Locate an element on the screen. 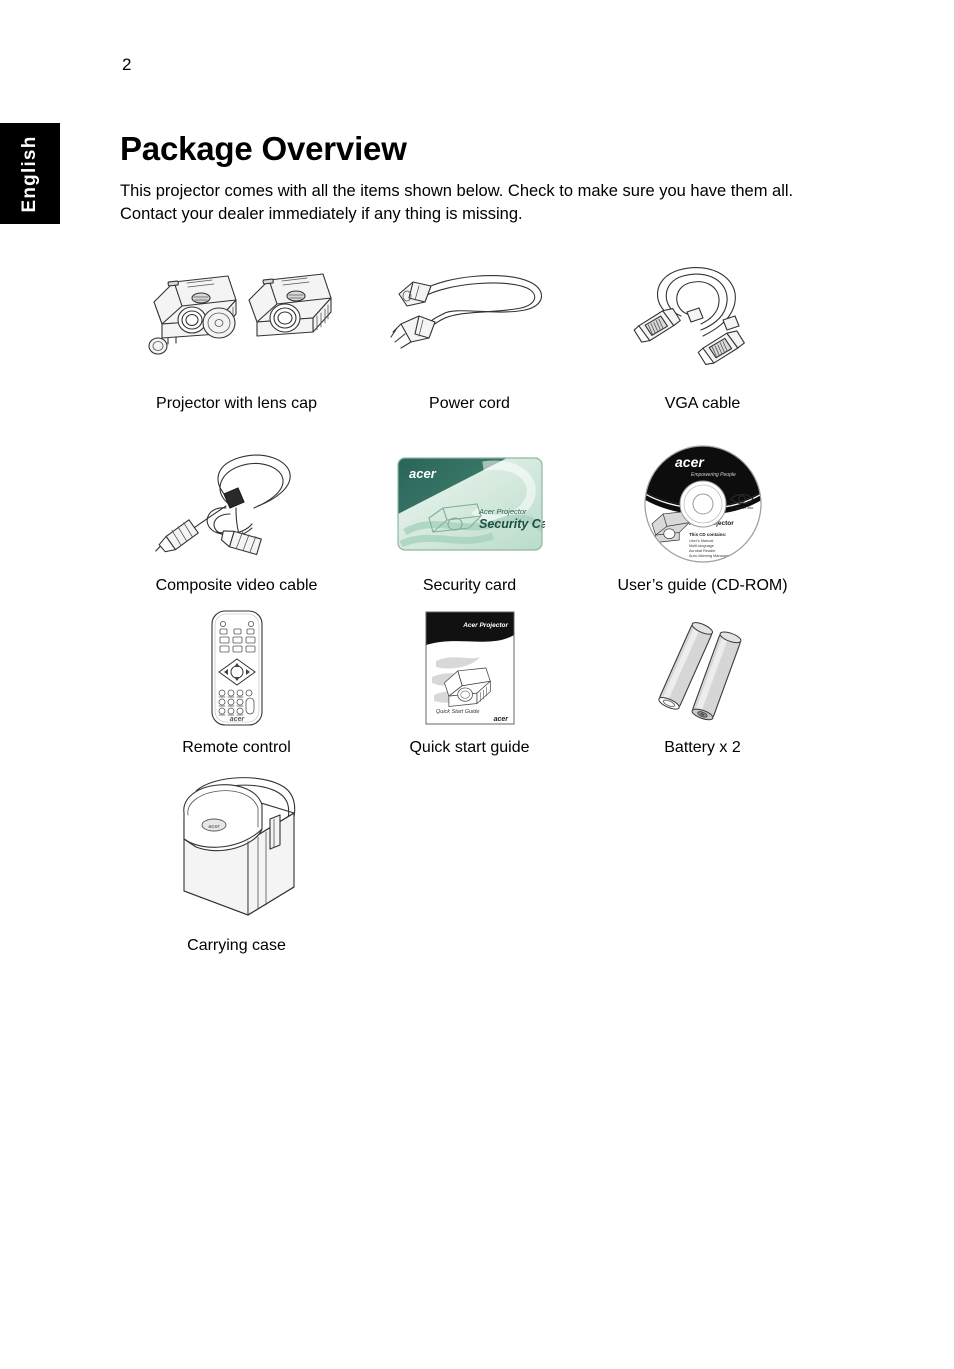 Image resolution: width=954 pixels, height=1369 pixels. item-remote-control: acer Remote control is located at coordinates (236, 682).